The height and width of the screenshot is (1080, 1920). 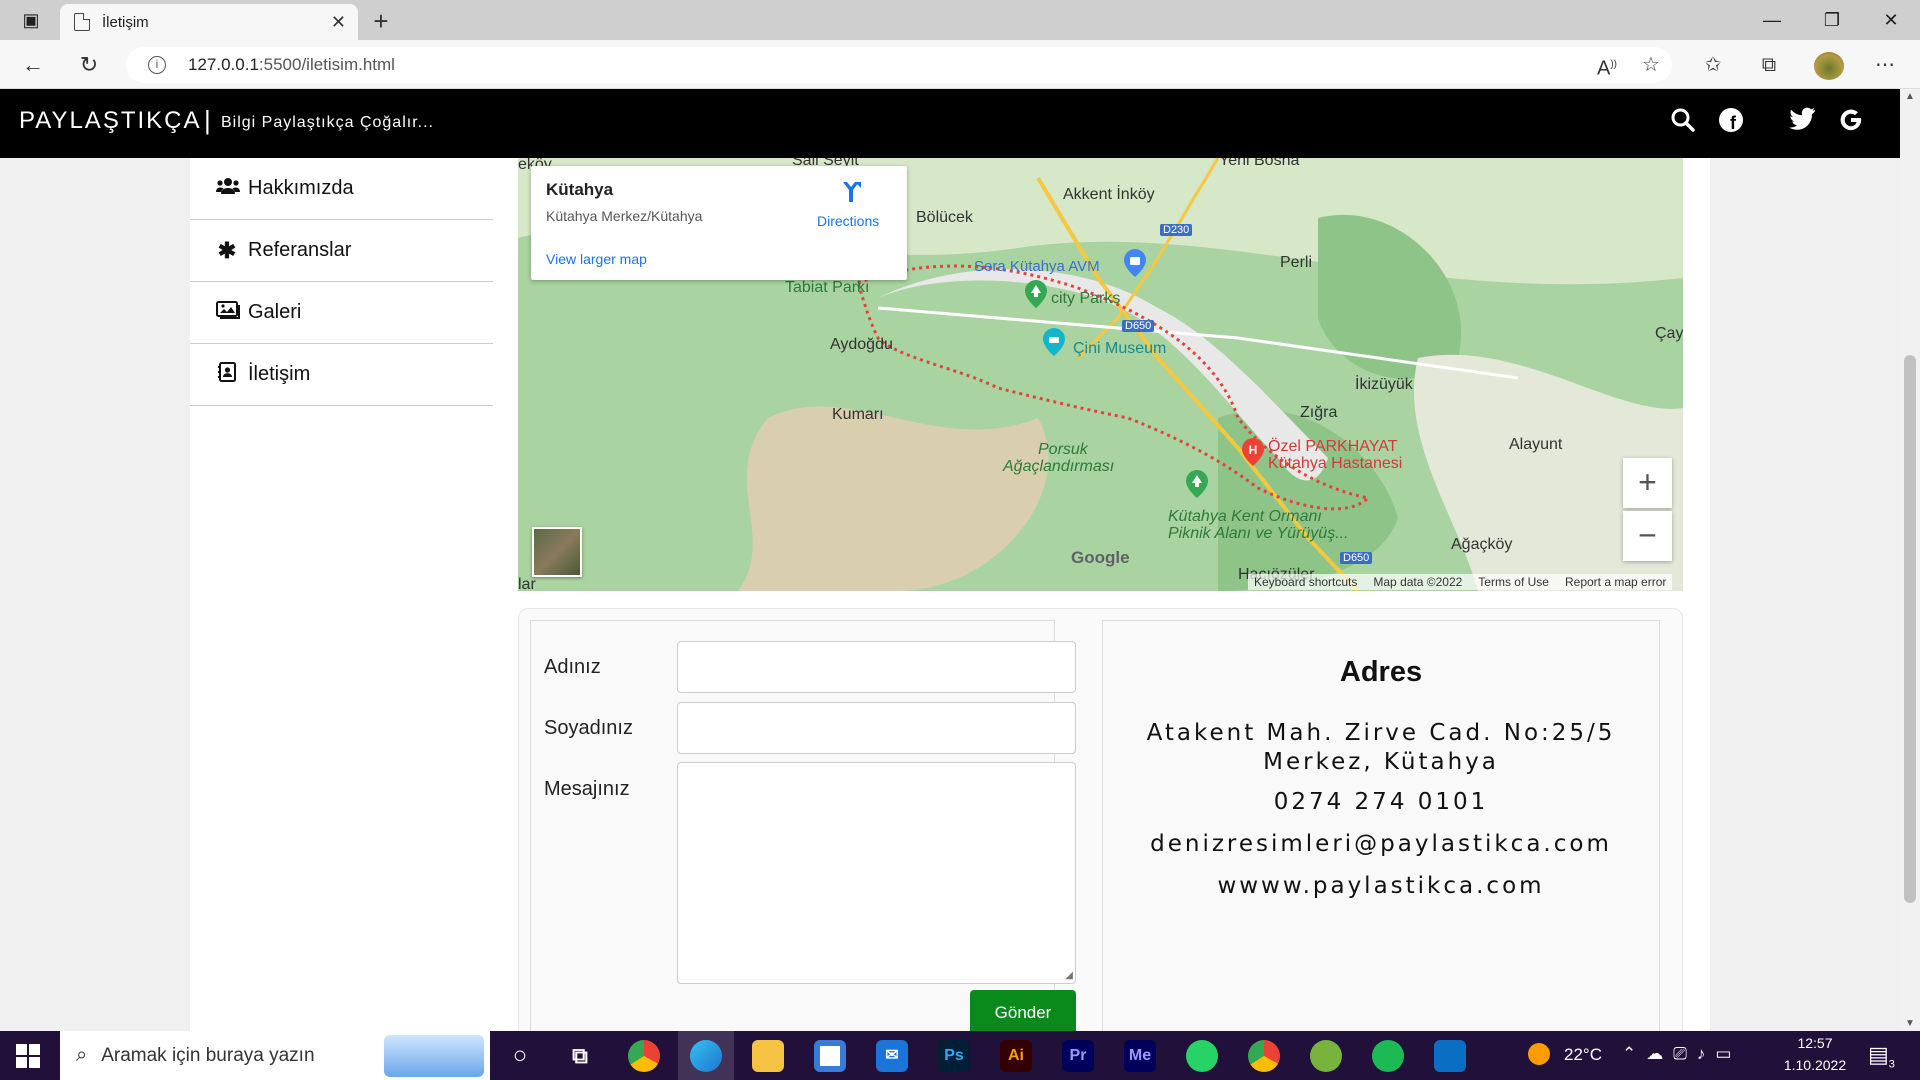 What do you see at coordinates (1100, 558) in the screenshot?
I see `google-logo: Google` at bounding box center [1100, 558].